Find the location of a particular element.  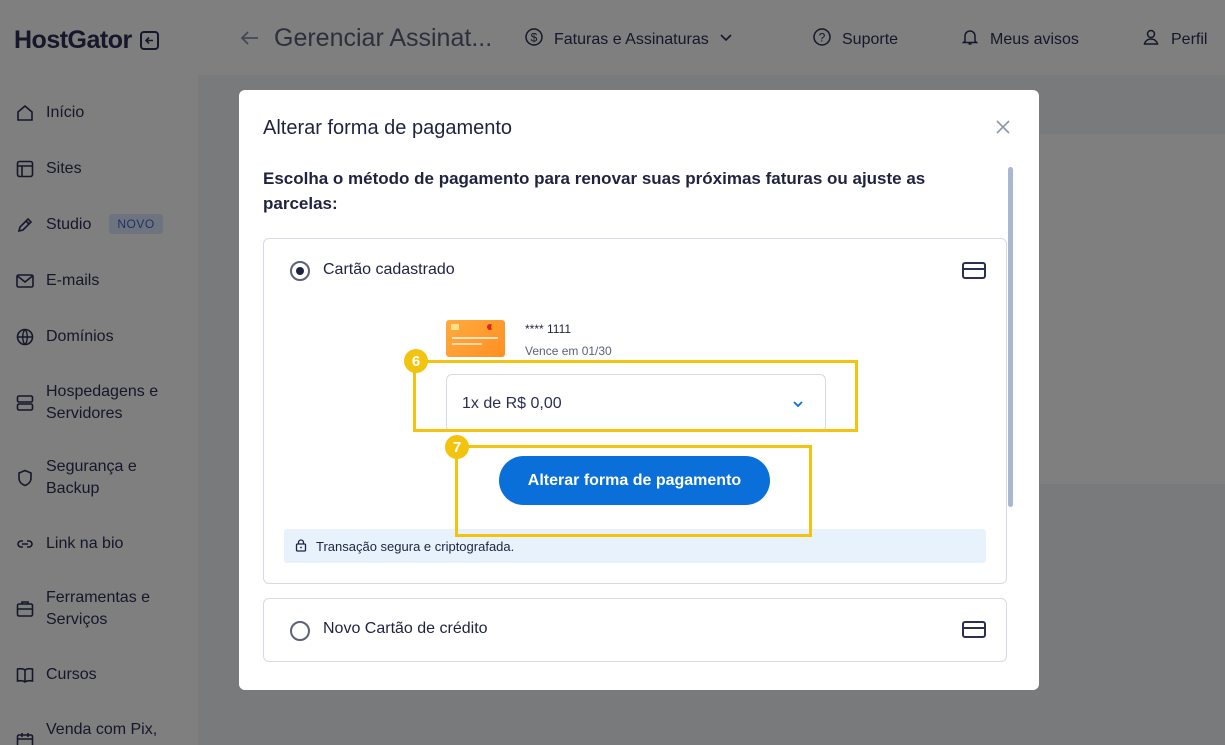

lock-icon is located at coordinates (301, 546).